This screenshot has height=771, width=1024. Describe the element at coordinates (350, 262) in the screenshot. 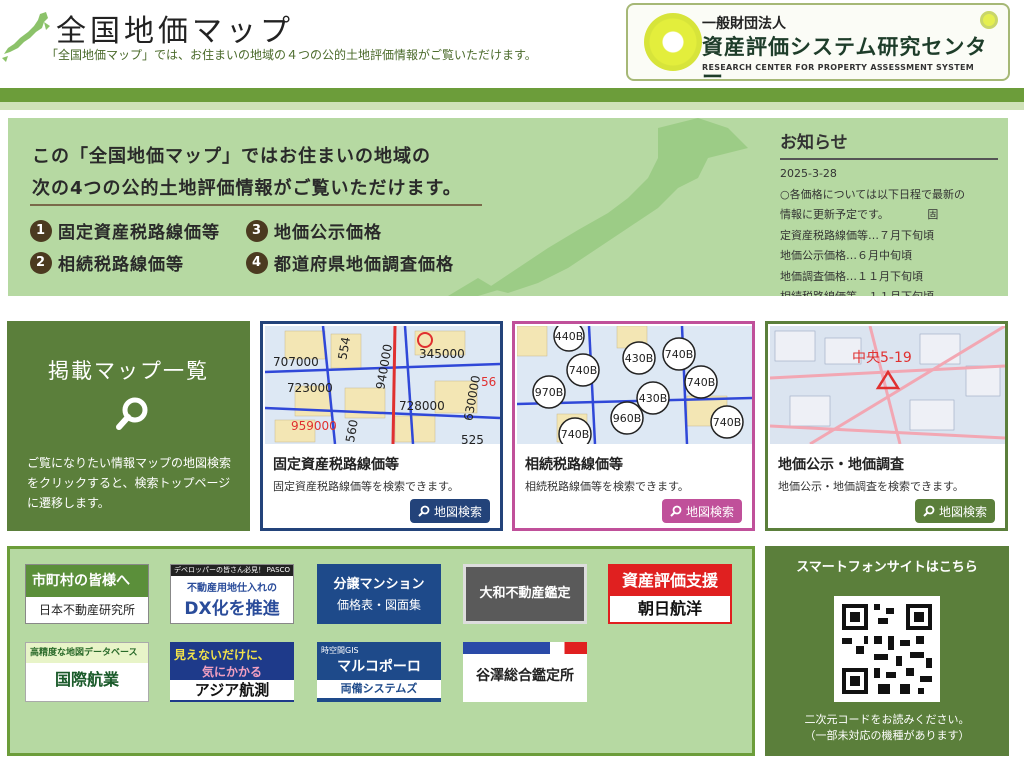

I see `category-4: 4 都道府県地価調査価格` at that location.